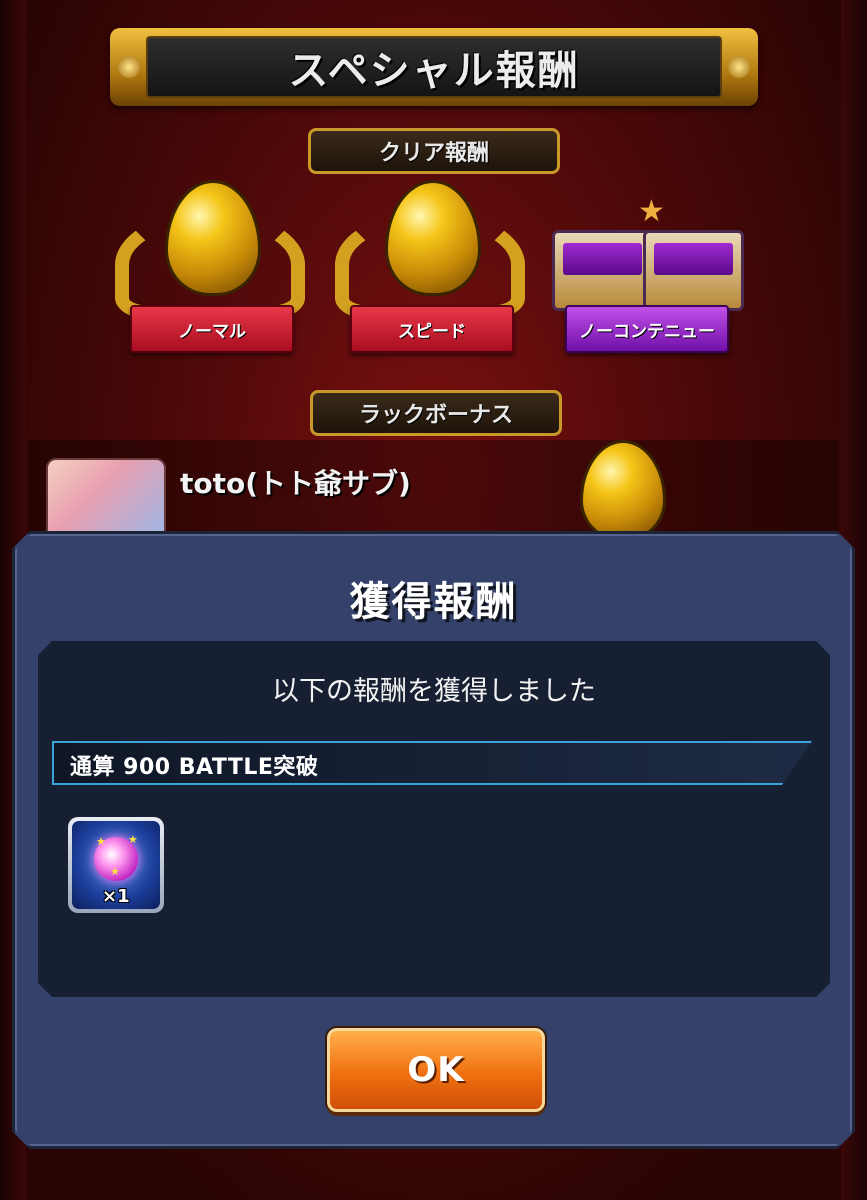 This screenshot has width=867, height=1200. I want to click on title-banner: スペシャル報酬, so click(434, 67).